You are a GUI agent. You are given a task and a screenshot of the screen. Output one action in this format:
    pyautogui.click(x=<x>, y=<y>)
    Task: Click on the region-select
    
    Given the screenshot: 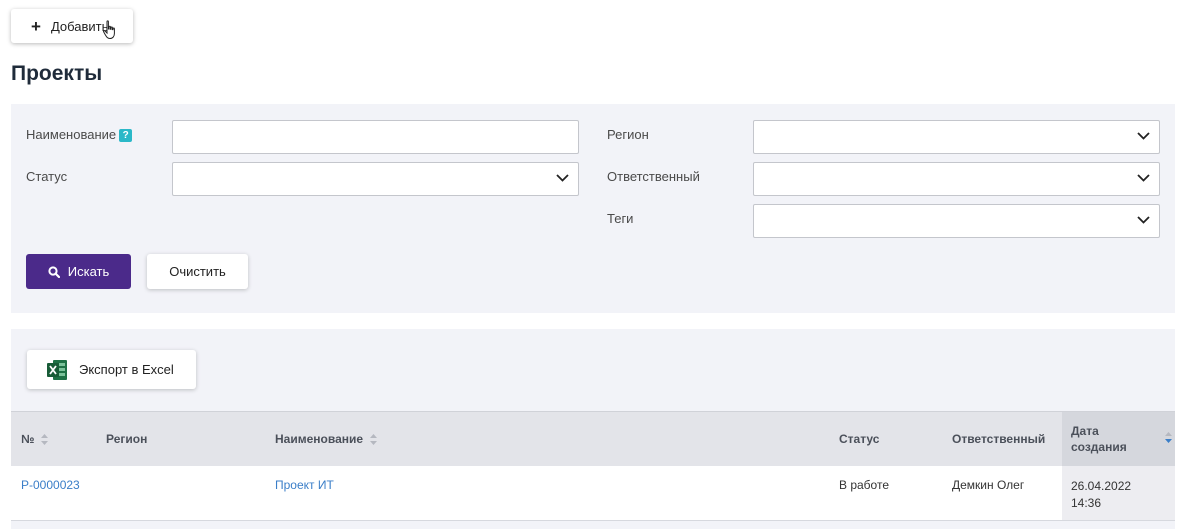 What is the action you would take?
    pyautogui.click(x=956, y=137)
    